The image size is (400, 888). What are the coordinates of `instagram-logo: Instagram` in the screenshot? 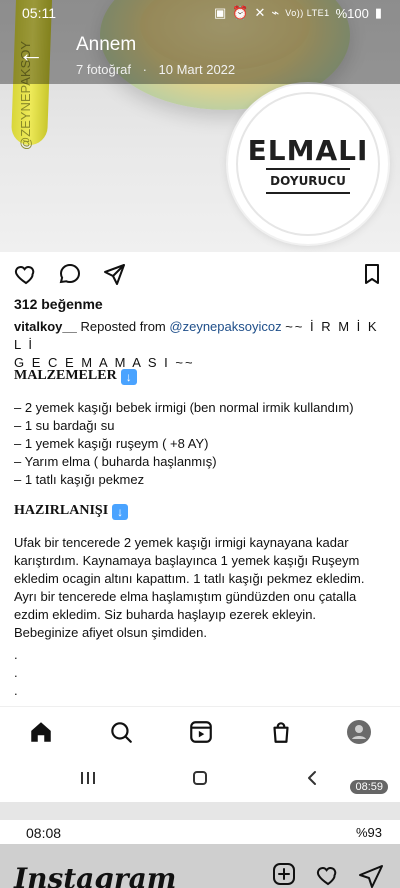 It's located at (95, 875).